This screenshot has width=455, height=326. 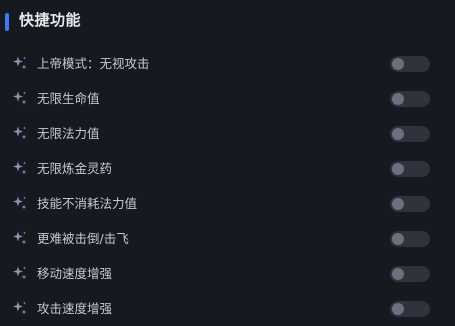 What do you see at coordinates (227, 168) in the screenshot?
I see `cheat-row: 无限炼金灵药` at bounding box center [227, 168].